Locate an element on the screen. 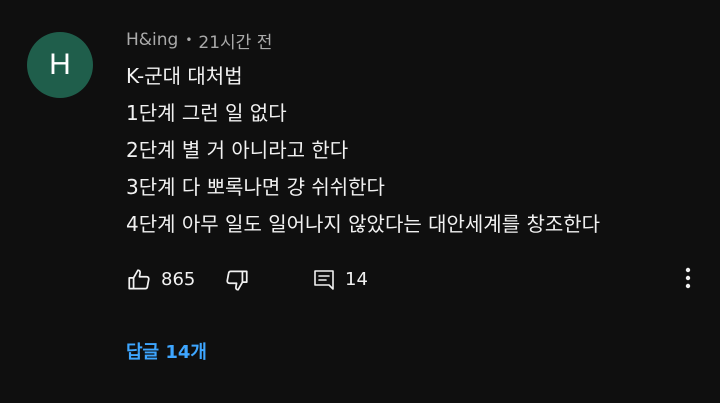 The height and width of the screenshot is (403, 720). thumbs-up-icon is located at coordinates (139, 280).